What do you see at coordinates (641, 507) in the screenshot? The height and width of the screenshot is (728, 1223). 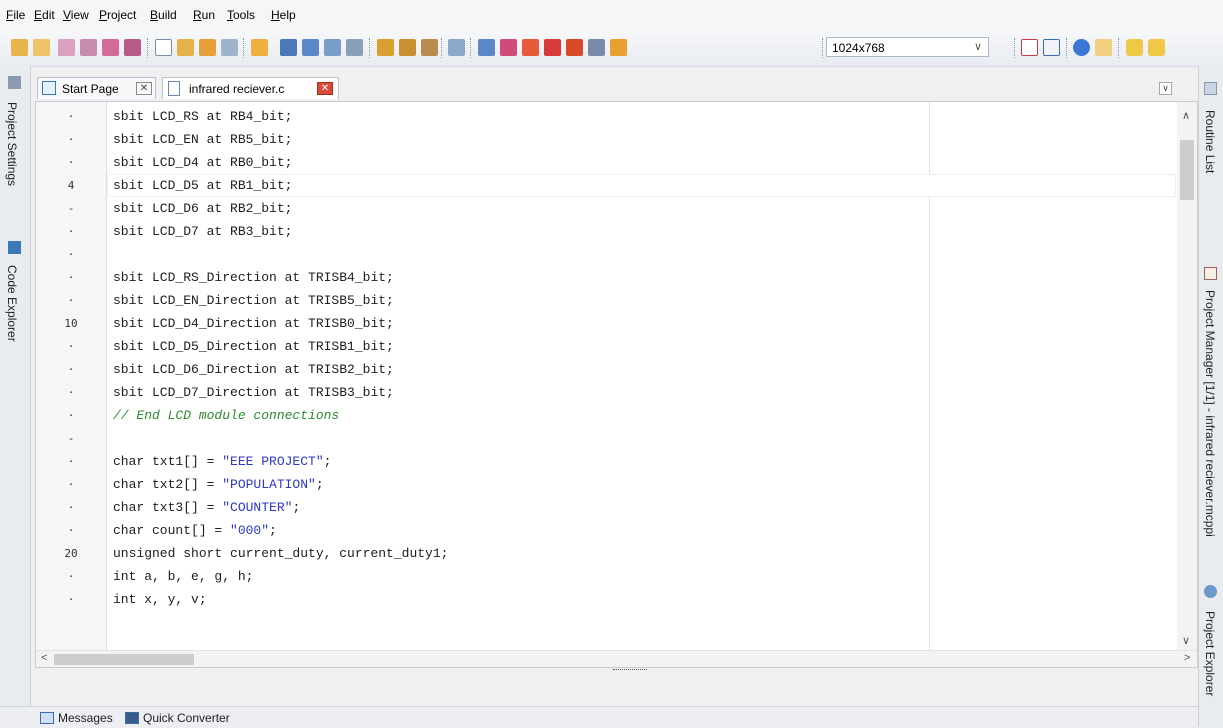 I see `code-line: char txt3[] = "COUNTER";` at bounding box center [641, 507].